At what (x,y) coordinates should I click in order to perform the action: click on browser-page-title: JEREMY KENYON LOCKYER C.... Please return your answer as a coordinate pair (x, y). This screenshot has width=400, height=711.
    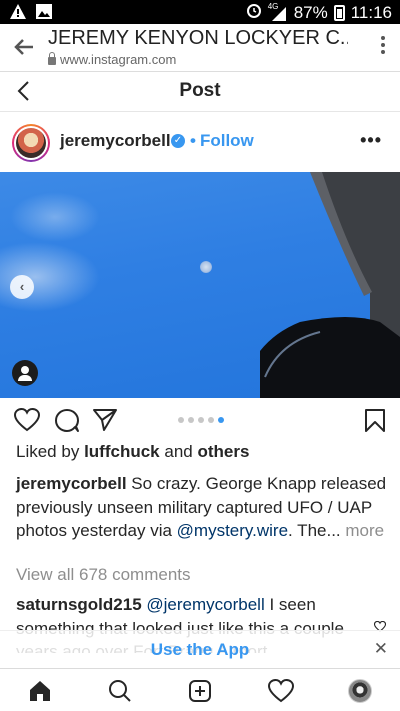
    Looking at the image, I should click on (198, 38).